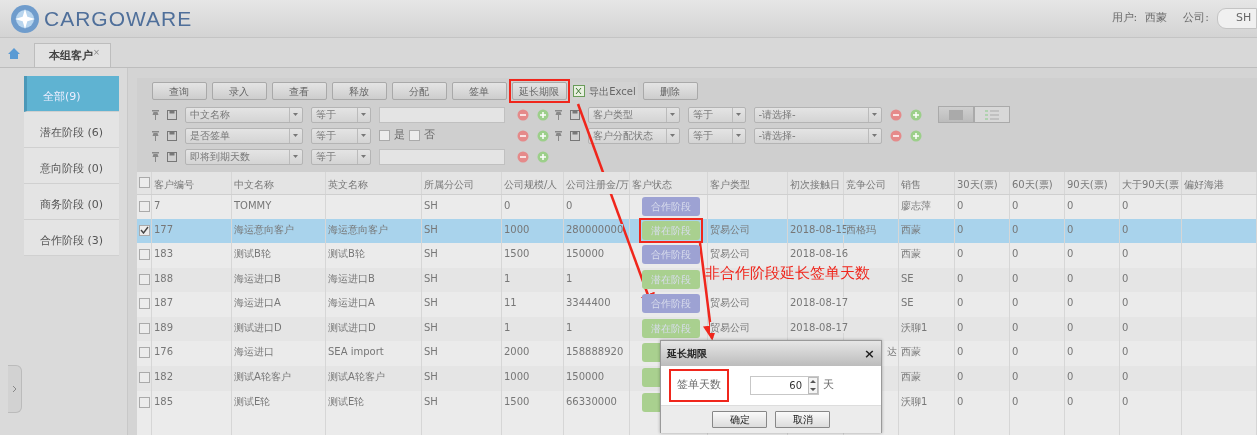 The height and width of the screenshot is (435, 1257). Describe the element at coordinates (72, 55) in the screenshot. I see `tab: 本组客户$^{×}$` at that location.